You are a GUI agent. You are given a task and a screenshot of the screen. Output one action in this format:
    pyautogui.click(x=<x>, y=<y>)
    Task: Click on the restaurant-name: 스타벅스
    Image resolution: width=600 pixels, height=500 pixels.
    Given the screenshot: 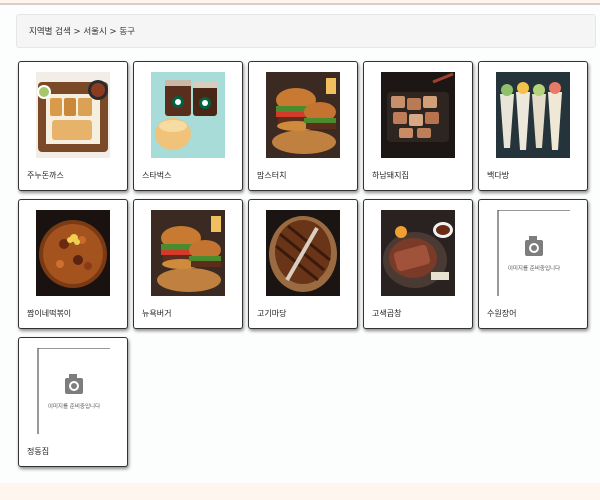 What is the action you would take?
    pyautogui.click(x=157, y=175)
    